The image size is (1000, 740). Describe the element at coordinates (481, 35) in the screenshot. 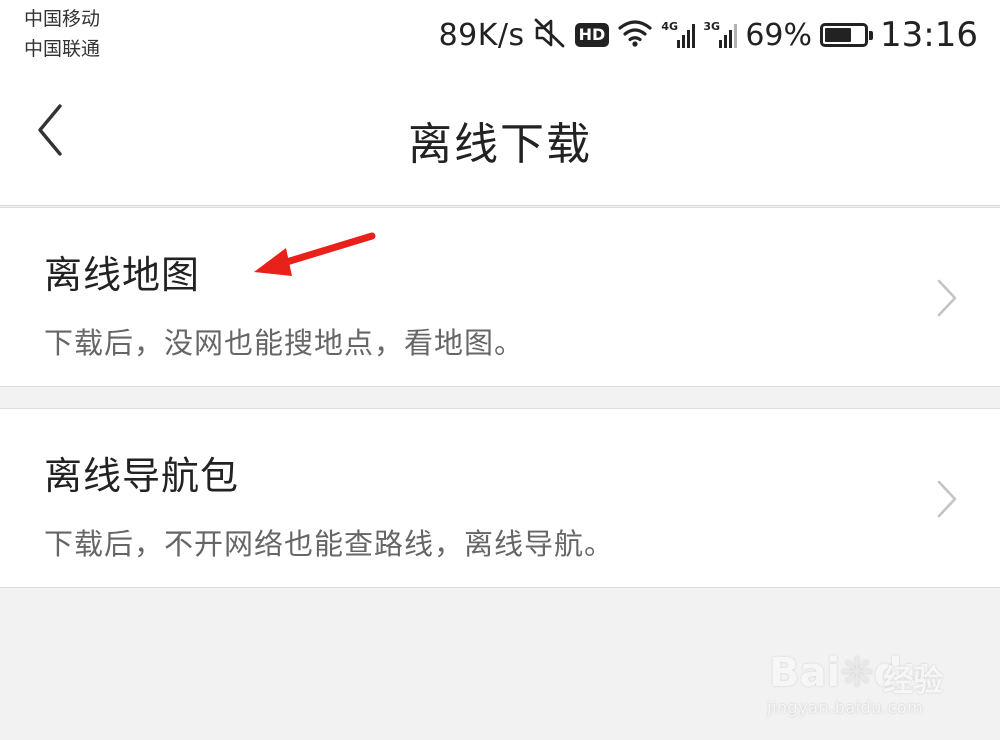

I see `network-speed: 89K/s` at that location.